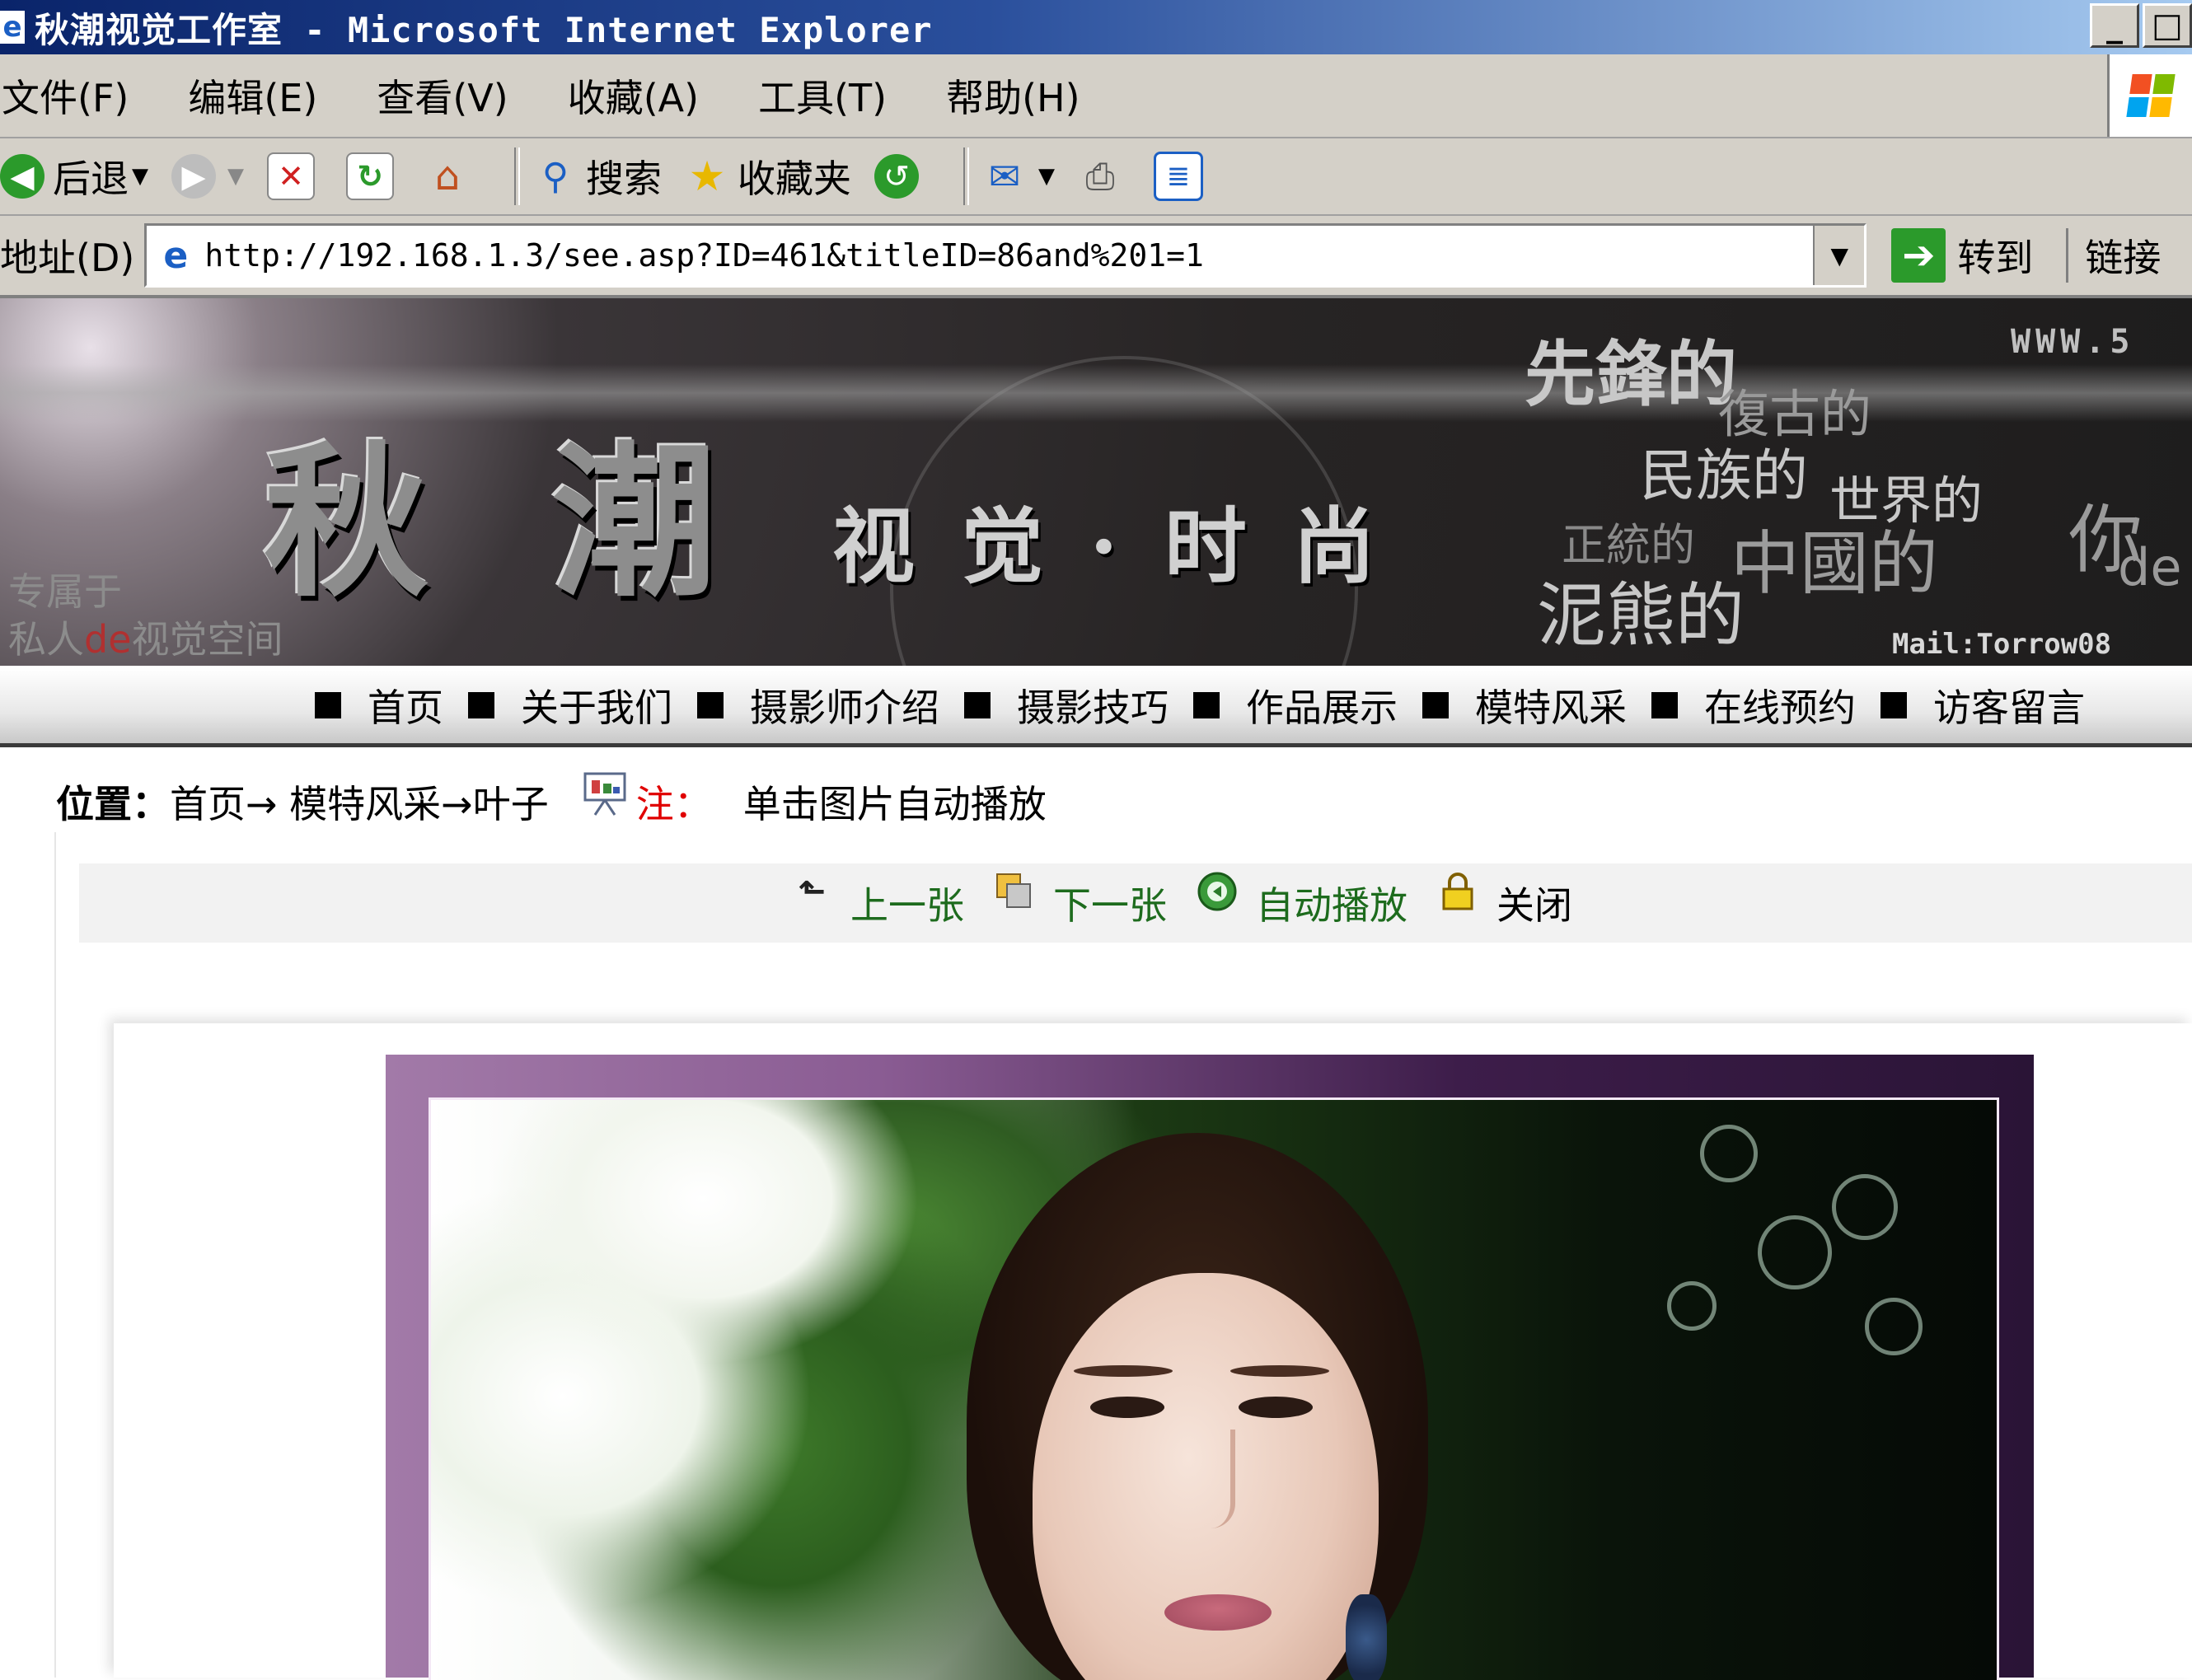 The width and height of the screenshot is (2192, 1680). What do you see at coordinates (812, 891) in the screenshot?
I see `prev-arrow-icon: ⬑` at bounding box center [812, 891].